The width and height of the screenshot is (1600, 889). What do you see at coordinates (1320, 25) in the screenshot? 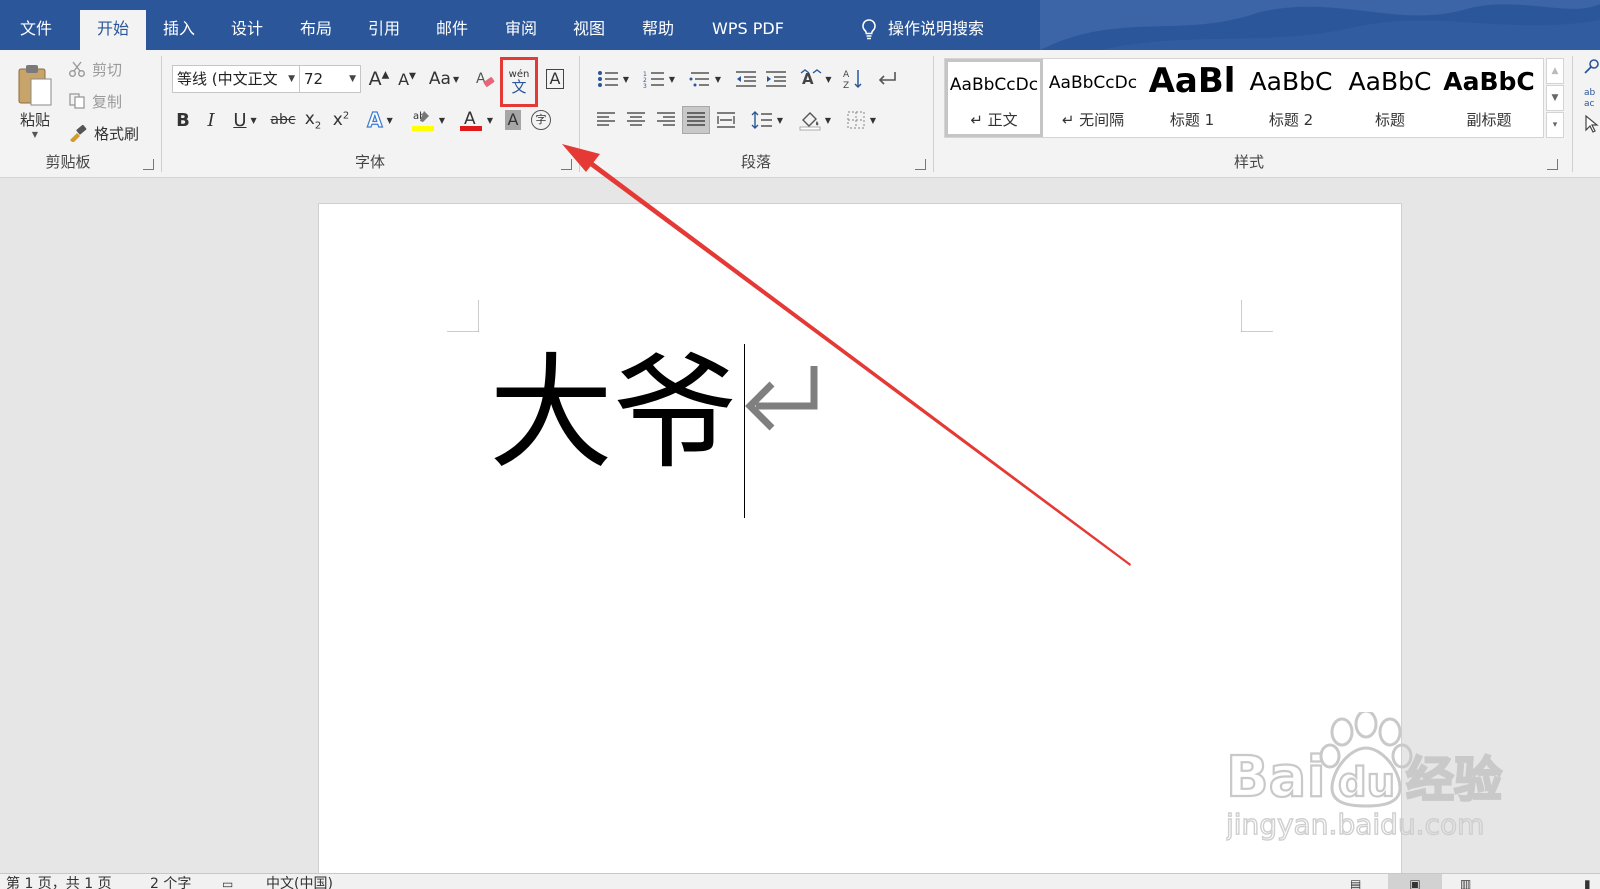
I see `title-bar-decoration` at bounding box center [1320, 25].